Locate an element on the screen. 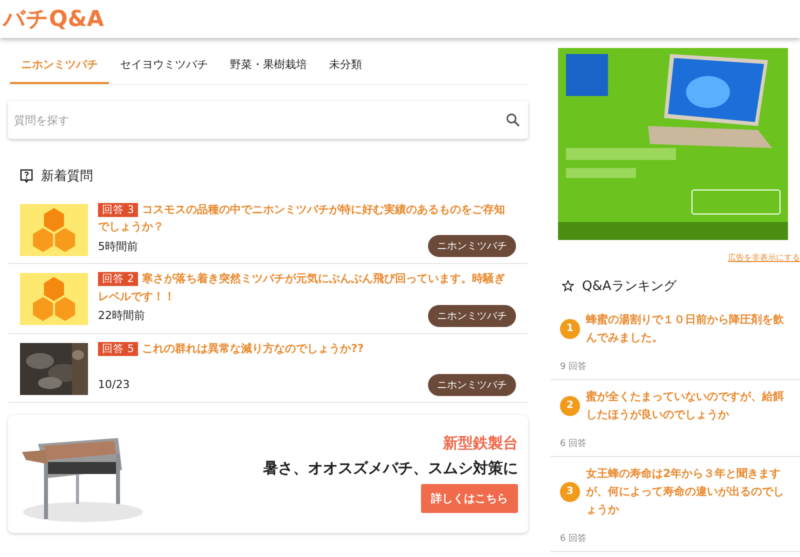  post-time: 22時間前 is located at coordinates (121, 316).